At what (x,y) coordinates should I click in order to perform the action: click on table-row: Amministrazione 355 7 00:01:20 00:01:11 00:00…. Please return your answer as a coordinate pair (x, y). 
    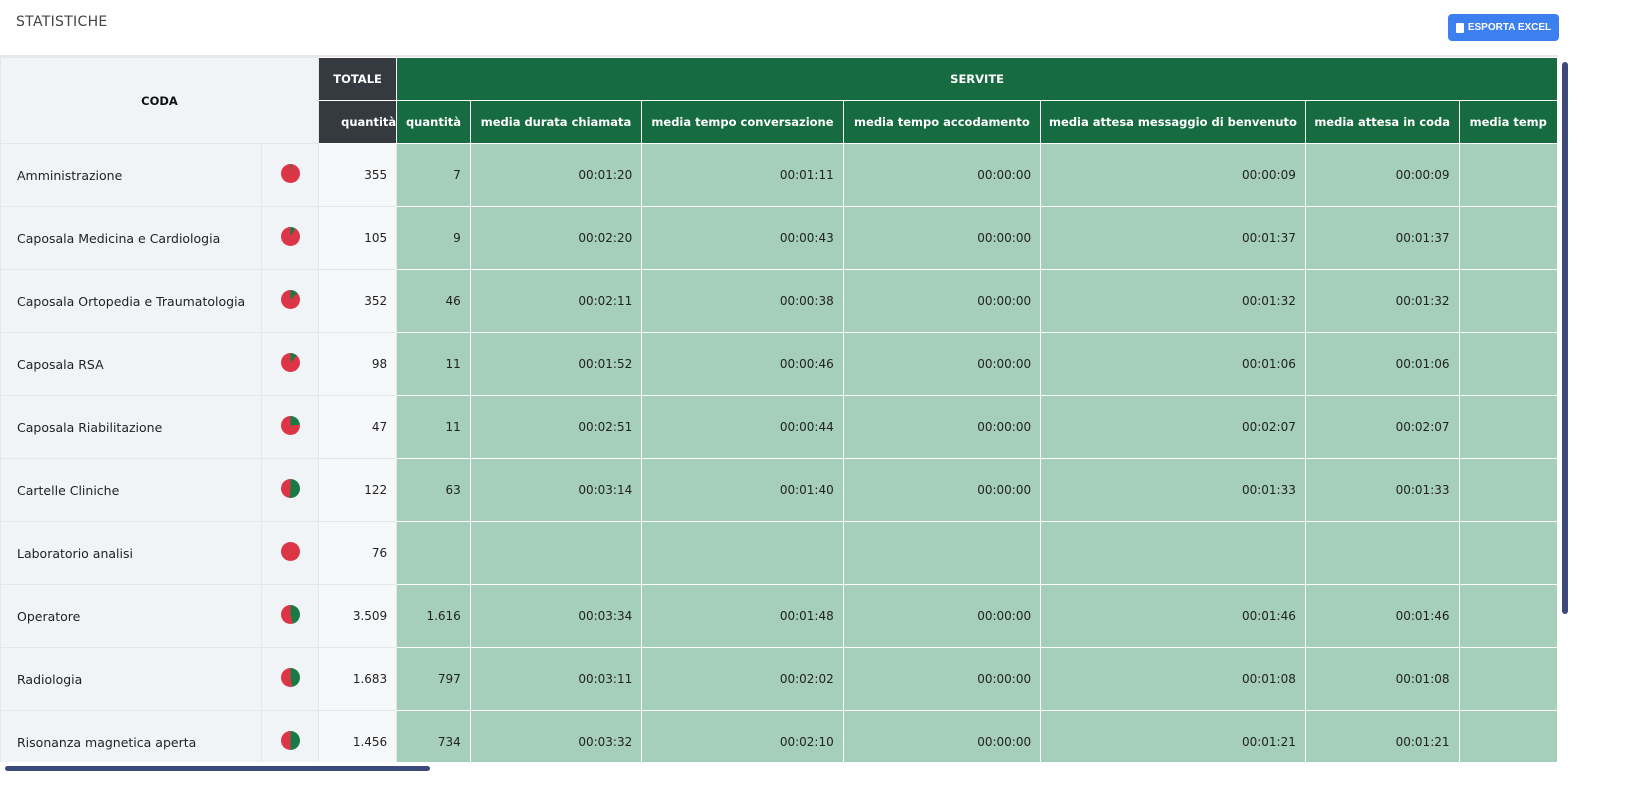
    Looking at the image, I should click on (779, 175).